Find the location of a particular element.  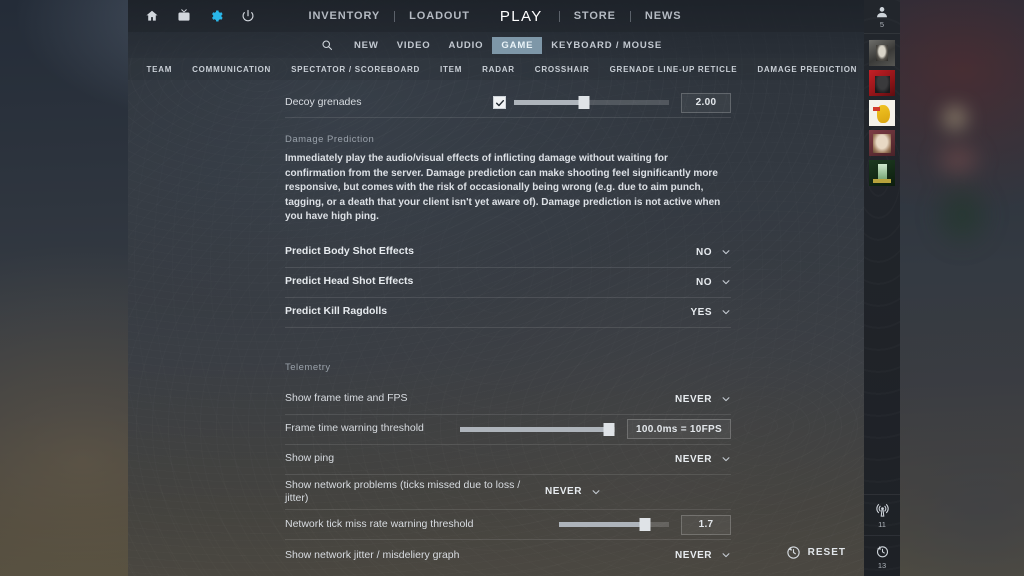

setting-label: Show network jitter / misdeliery graph is located at coordinates (372, 554).